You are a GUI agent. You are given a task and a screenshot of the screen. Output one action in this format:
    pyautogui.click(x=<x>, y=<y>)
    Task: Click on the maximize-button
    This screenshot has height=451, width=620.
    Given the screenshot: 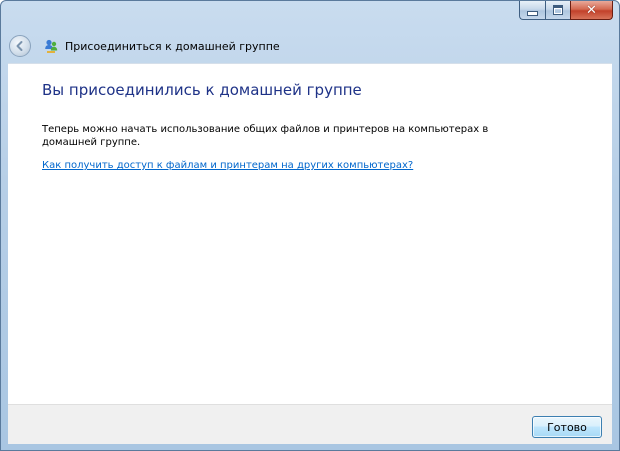 What is the action you would take?
    pyautogui.click(x=557, y=10)
    